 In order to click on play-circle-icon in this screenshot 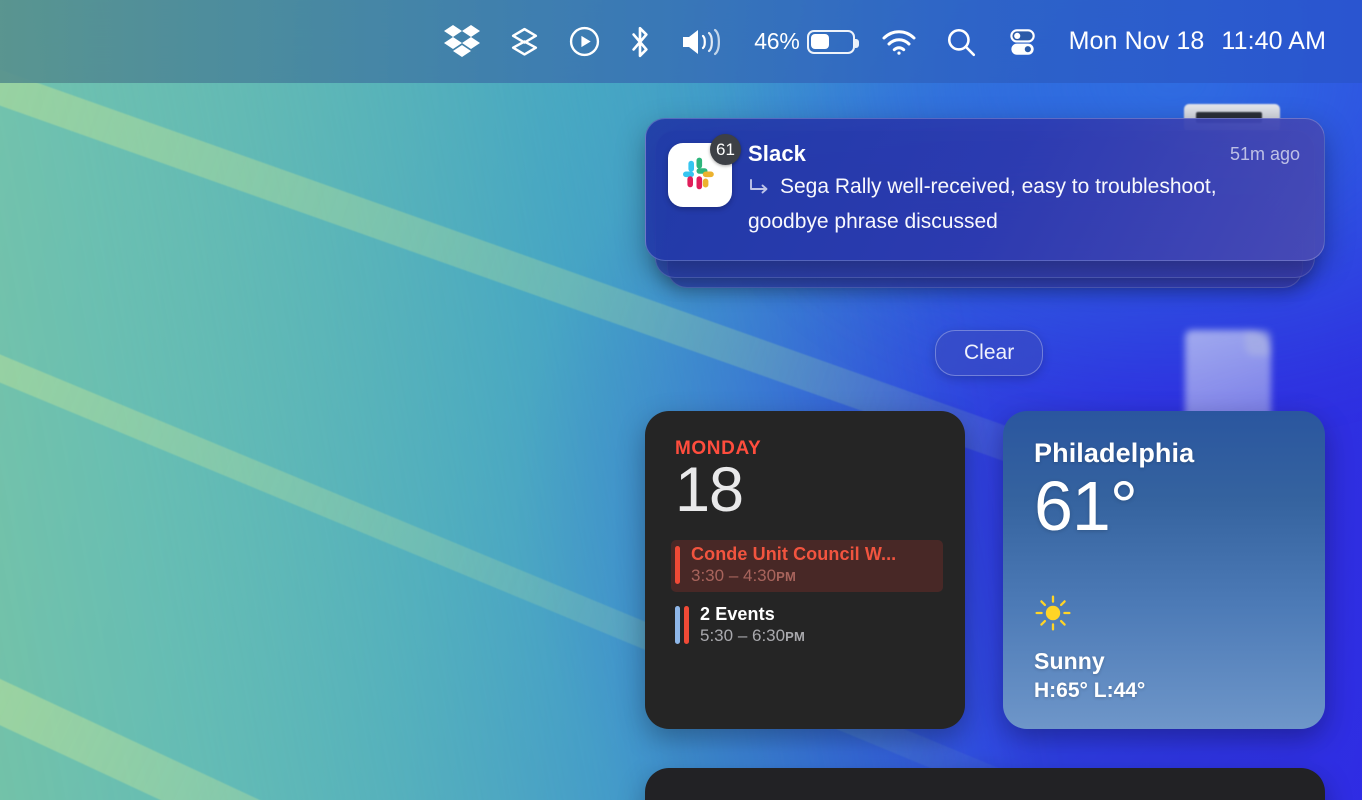, I will do `click(584, 41)`.